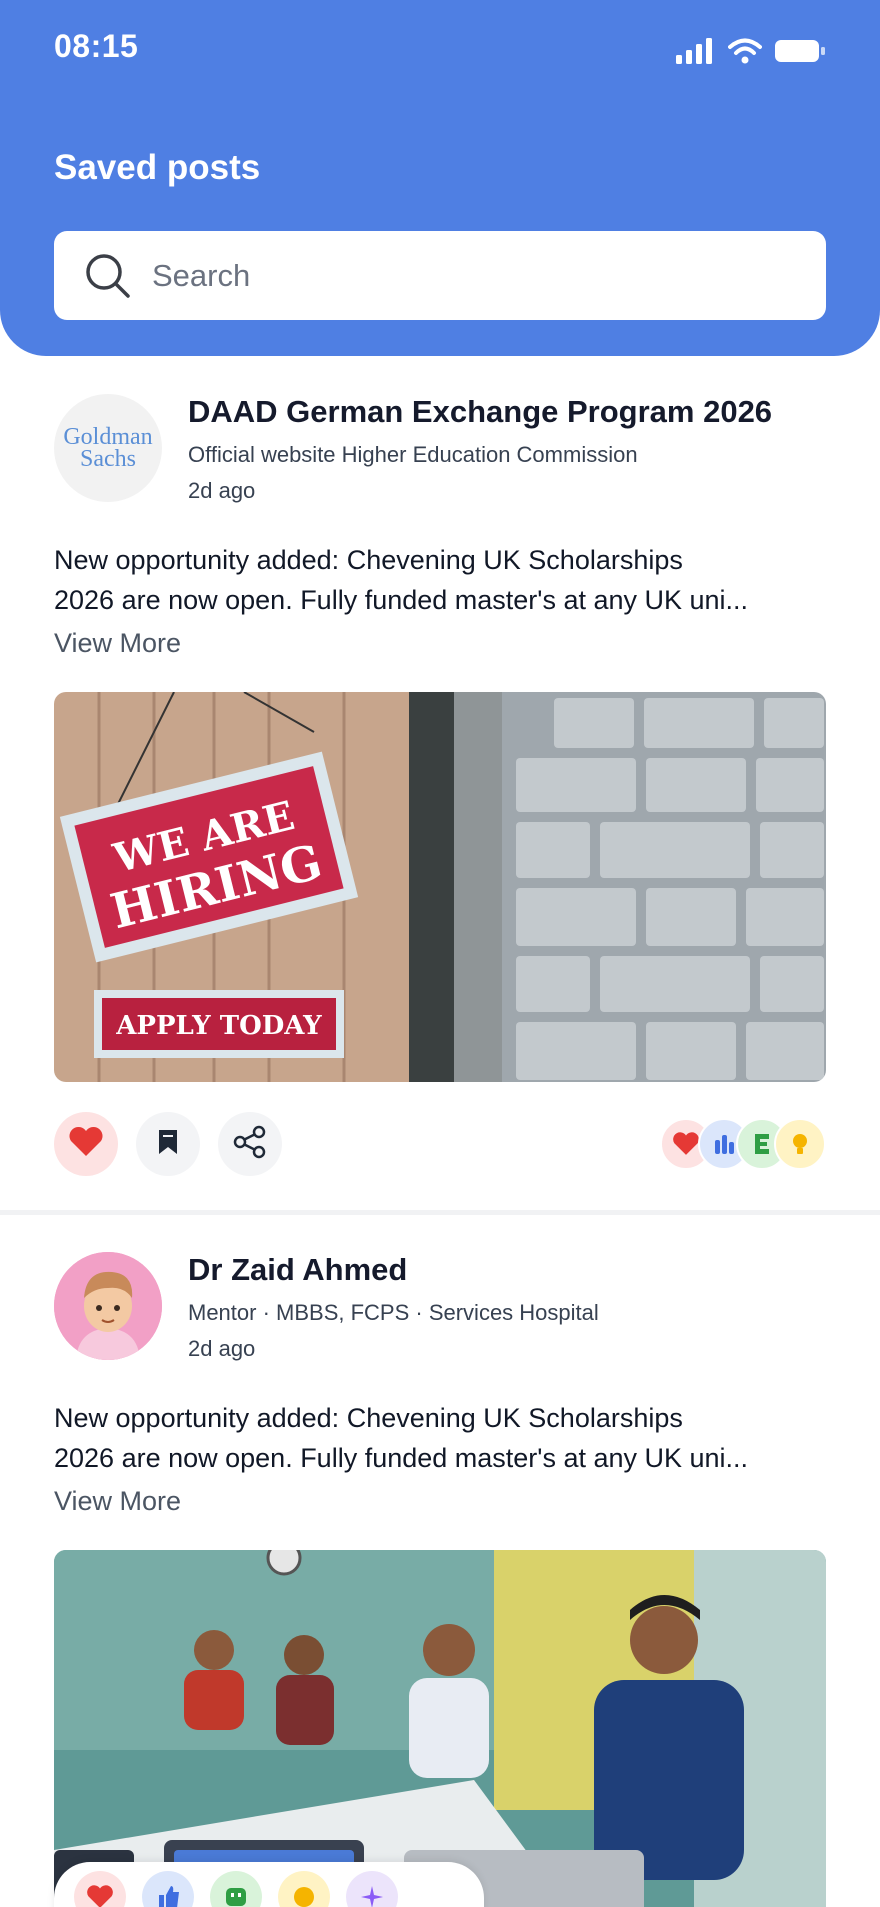  What do you see at coordinates (108, 1306) in the screenshot?
I see `avatar` at bounding box center [108, 1306].